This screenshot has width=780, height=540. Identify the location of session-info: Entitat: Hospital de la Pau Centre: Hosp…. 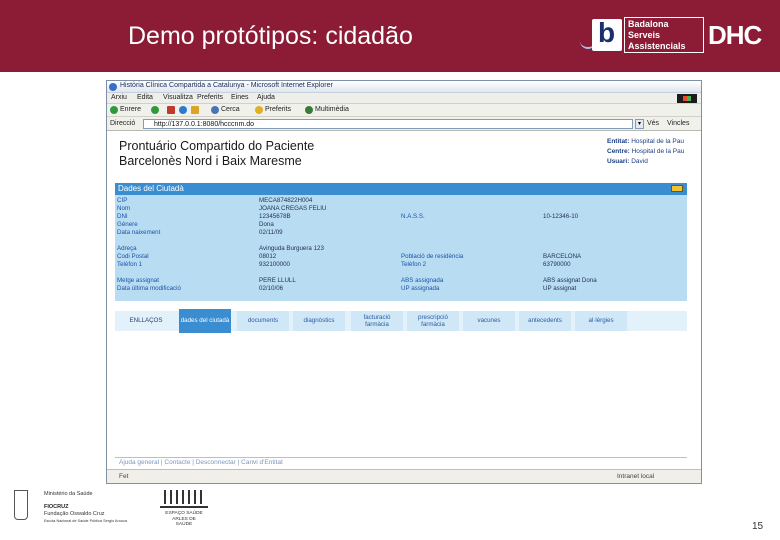
(654, 152).